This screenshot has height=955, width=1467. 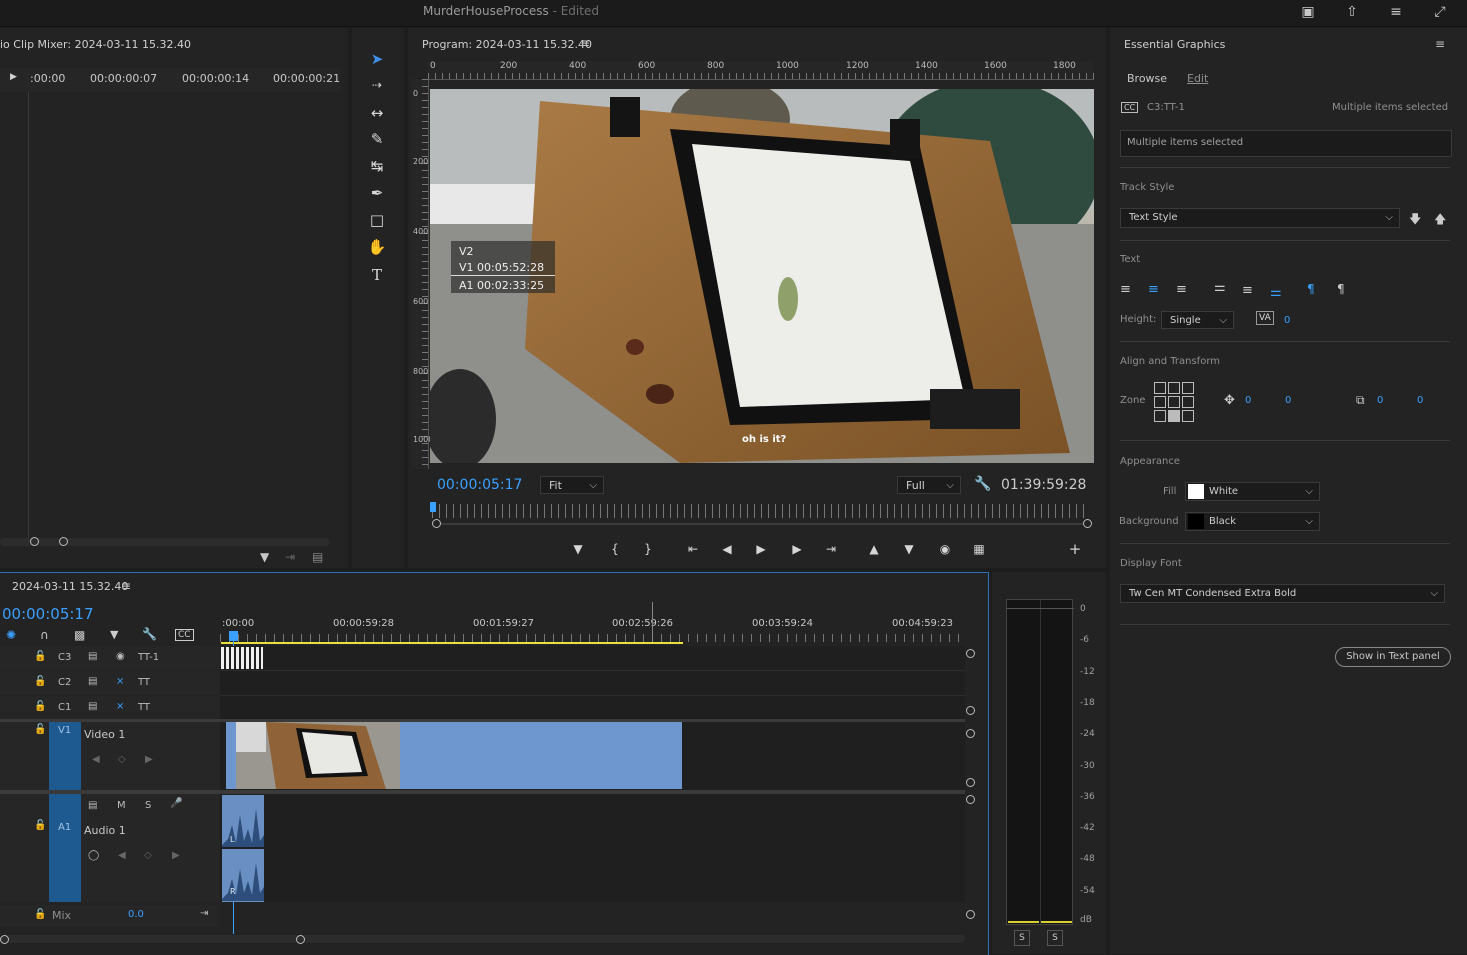 I want to click on scroll-handle-left, so click(x=34, y=541).